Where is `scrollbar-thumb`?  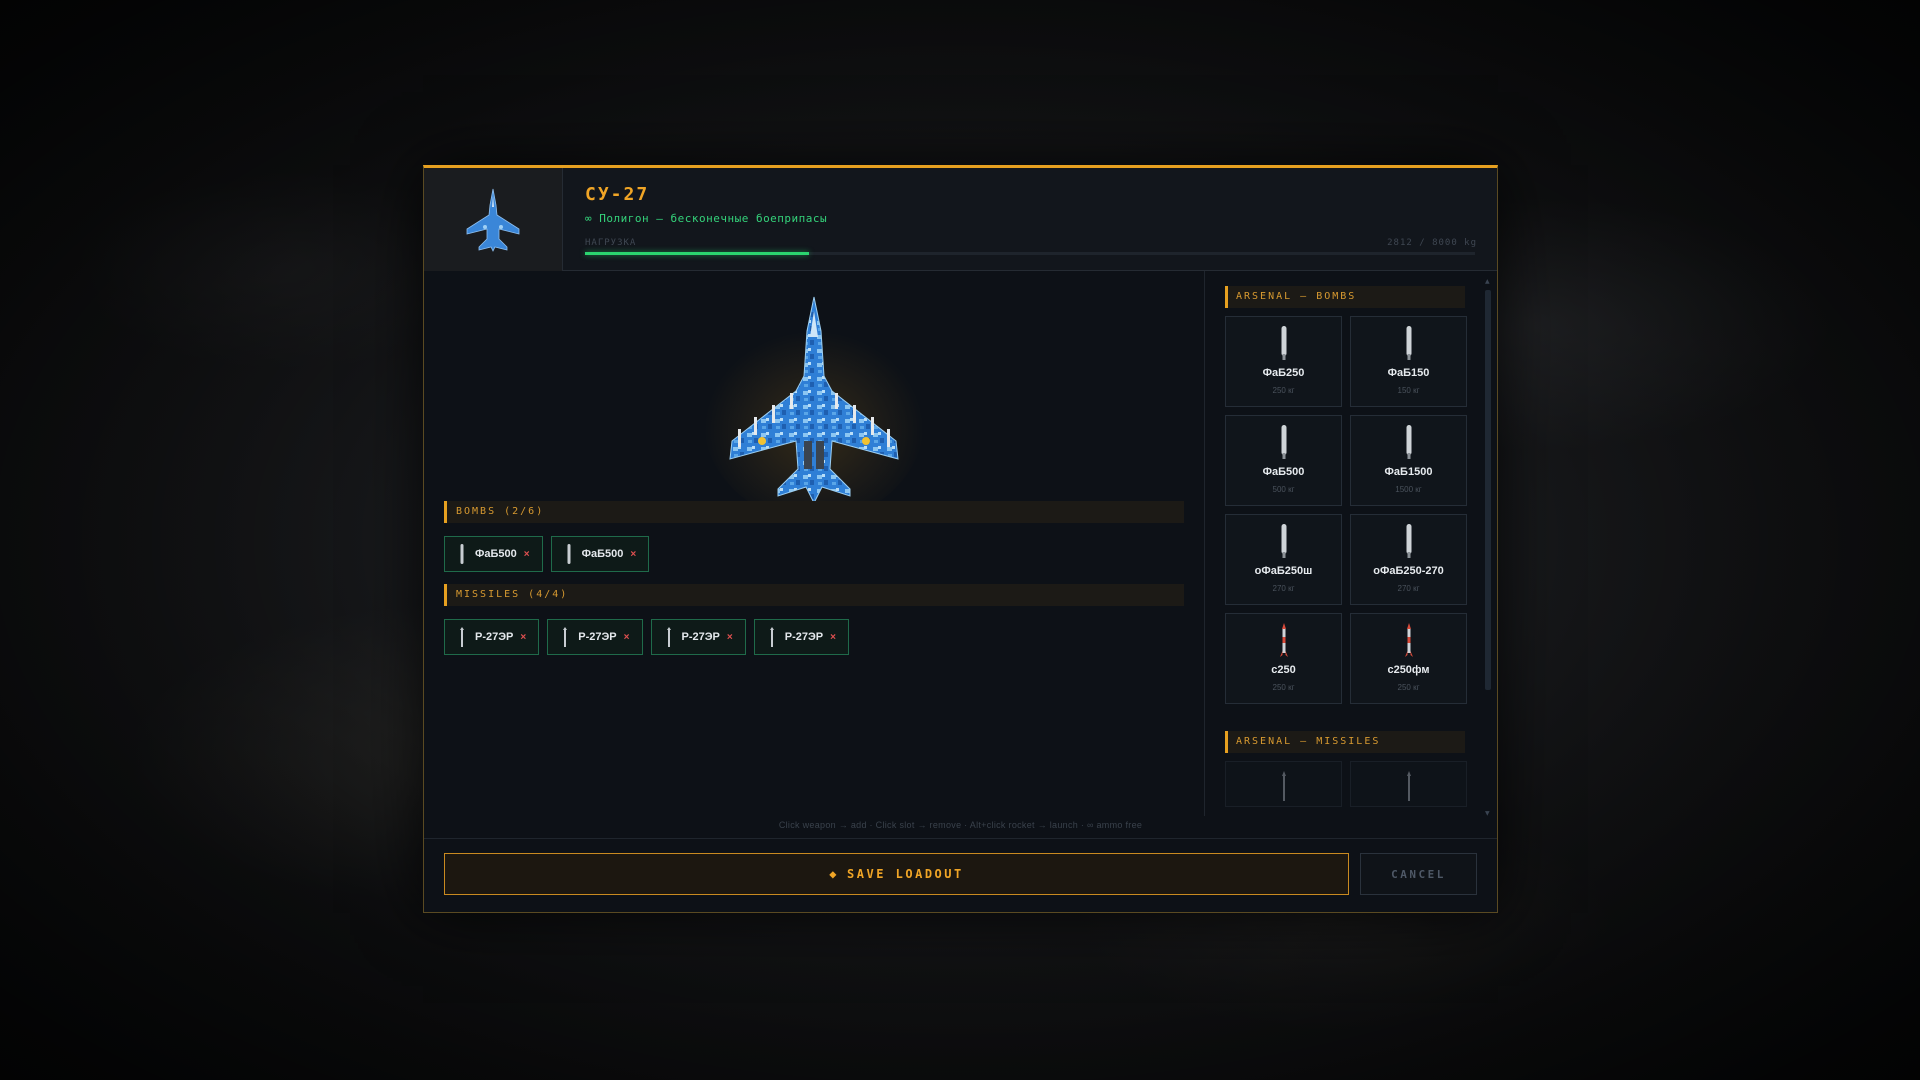
scrollbar-thumb is located at coordinates (1488, 490).